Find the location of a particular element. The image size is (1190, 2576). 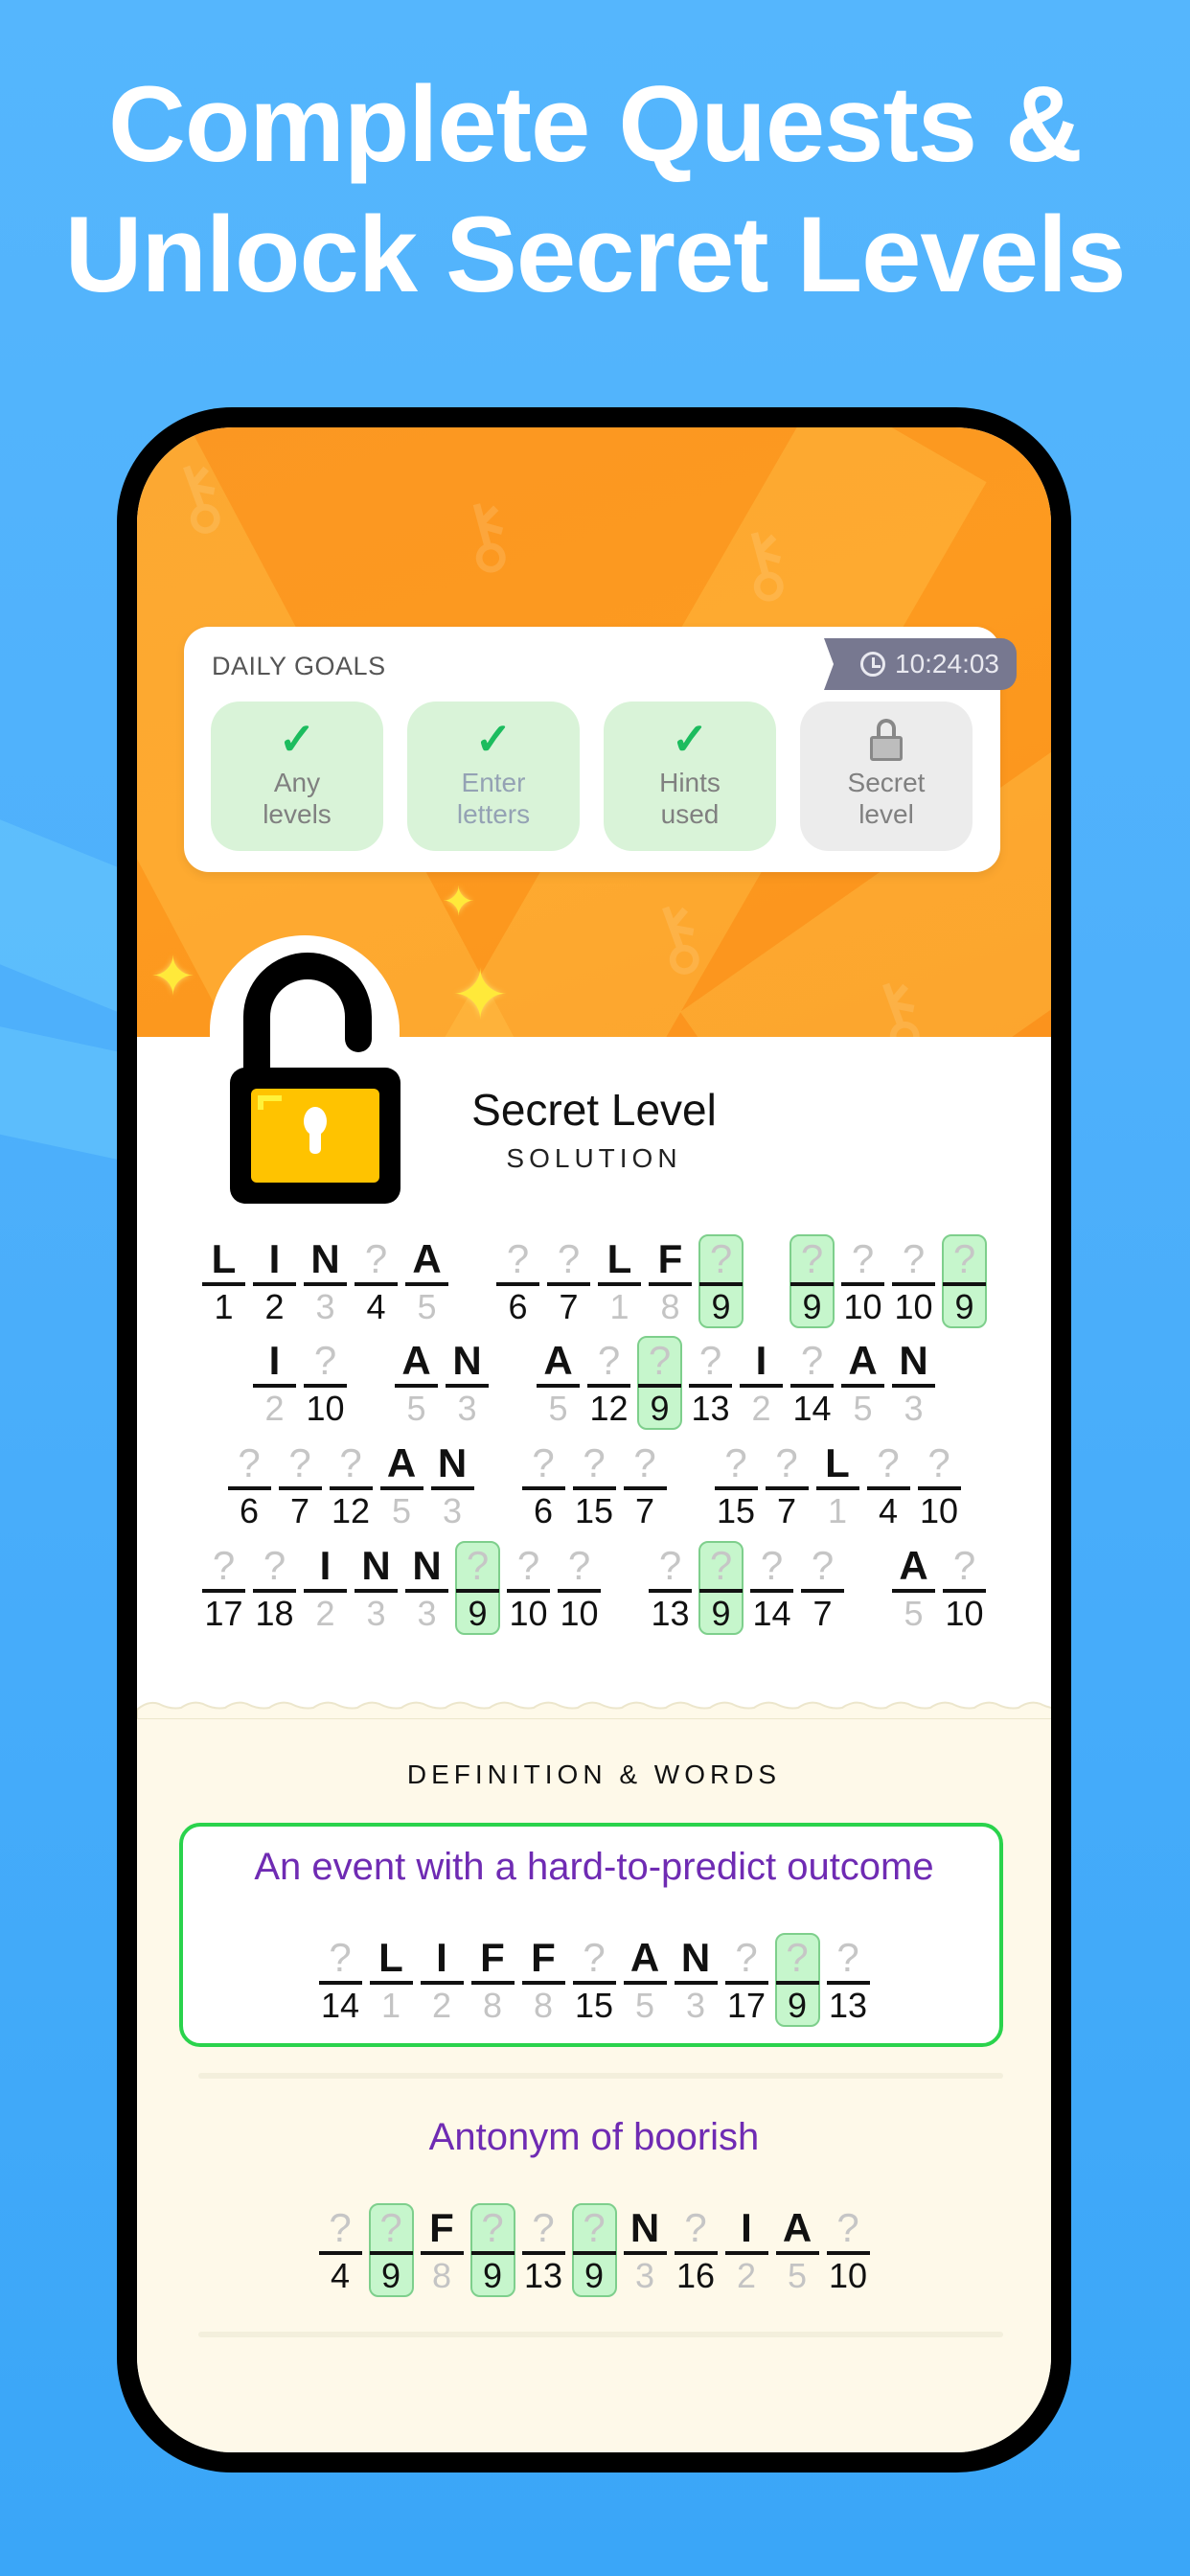

revealed-letter: A is located at coordinates (914, 1565).